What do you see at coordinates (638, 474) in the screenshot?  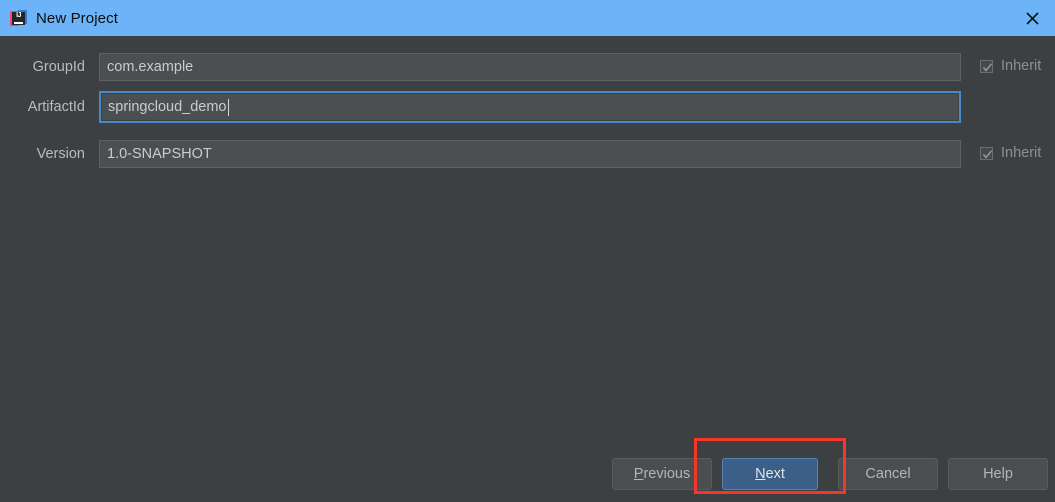 I see `previous-button-mnemonic: P` at bounding box center [638, 474].